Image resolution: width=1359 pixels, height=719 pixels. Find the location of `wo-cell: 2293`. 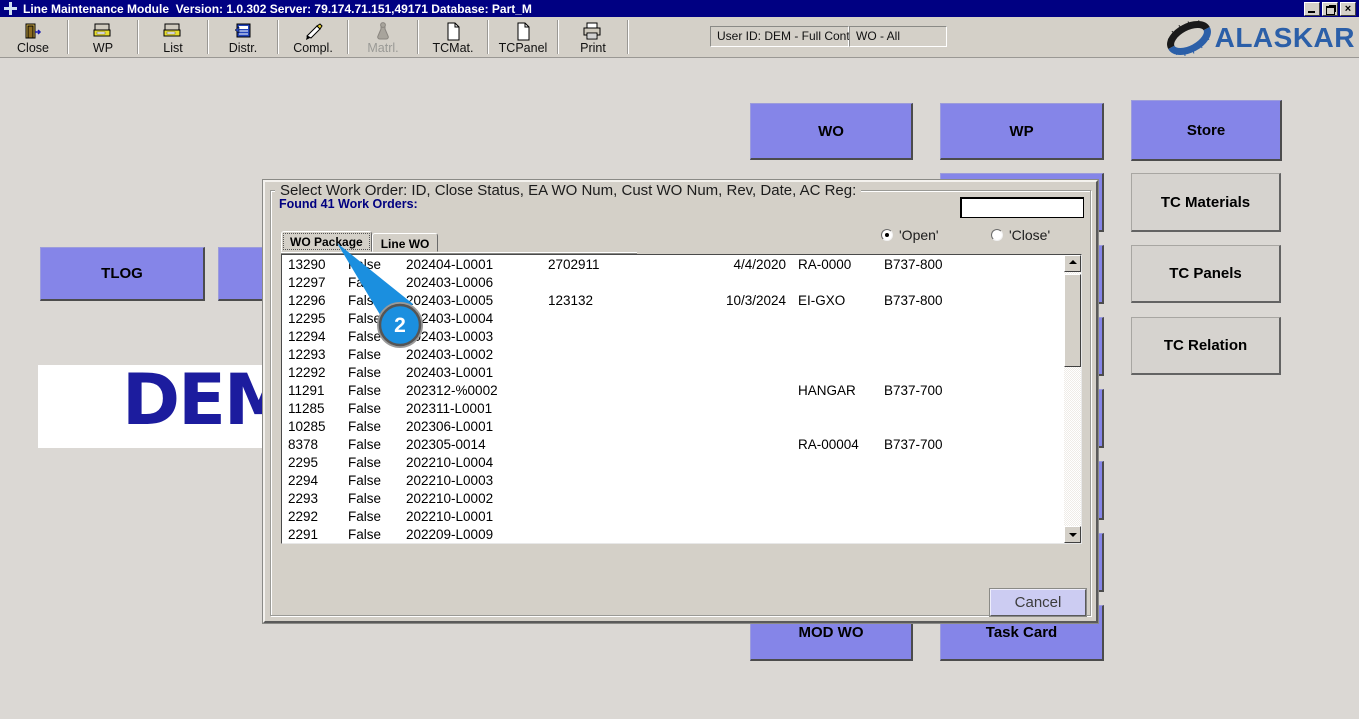

wo-cell: 2293 is located at coordinates (303, 498).